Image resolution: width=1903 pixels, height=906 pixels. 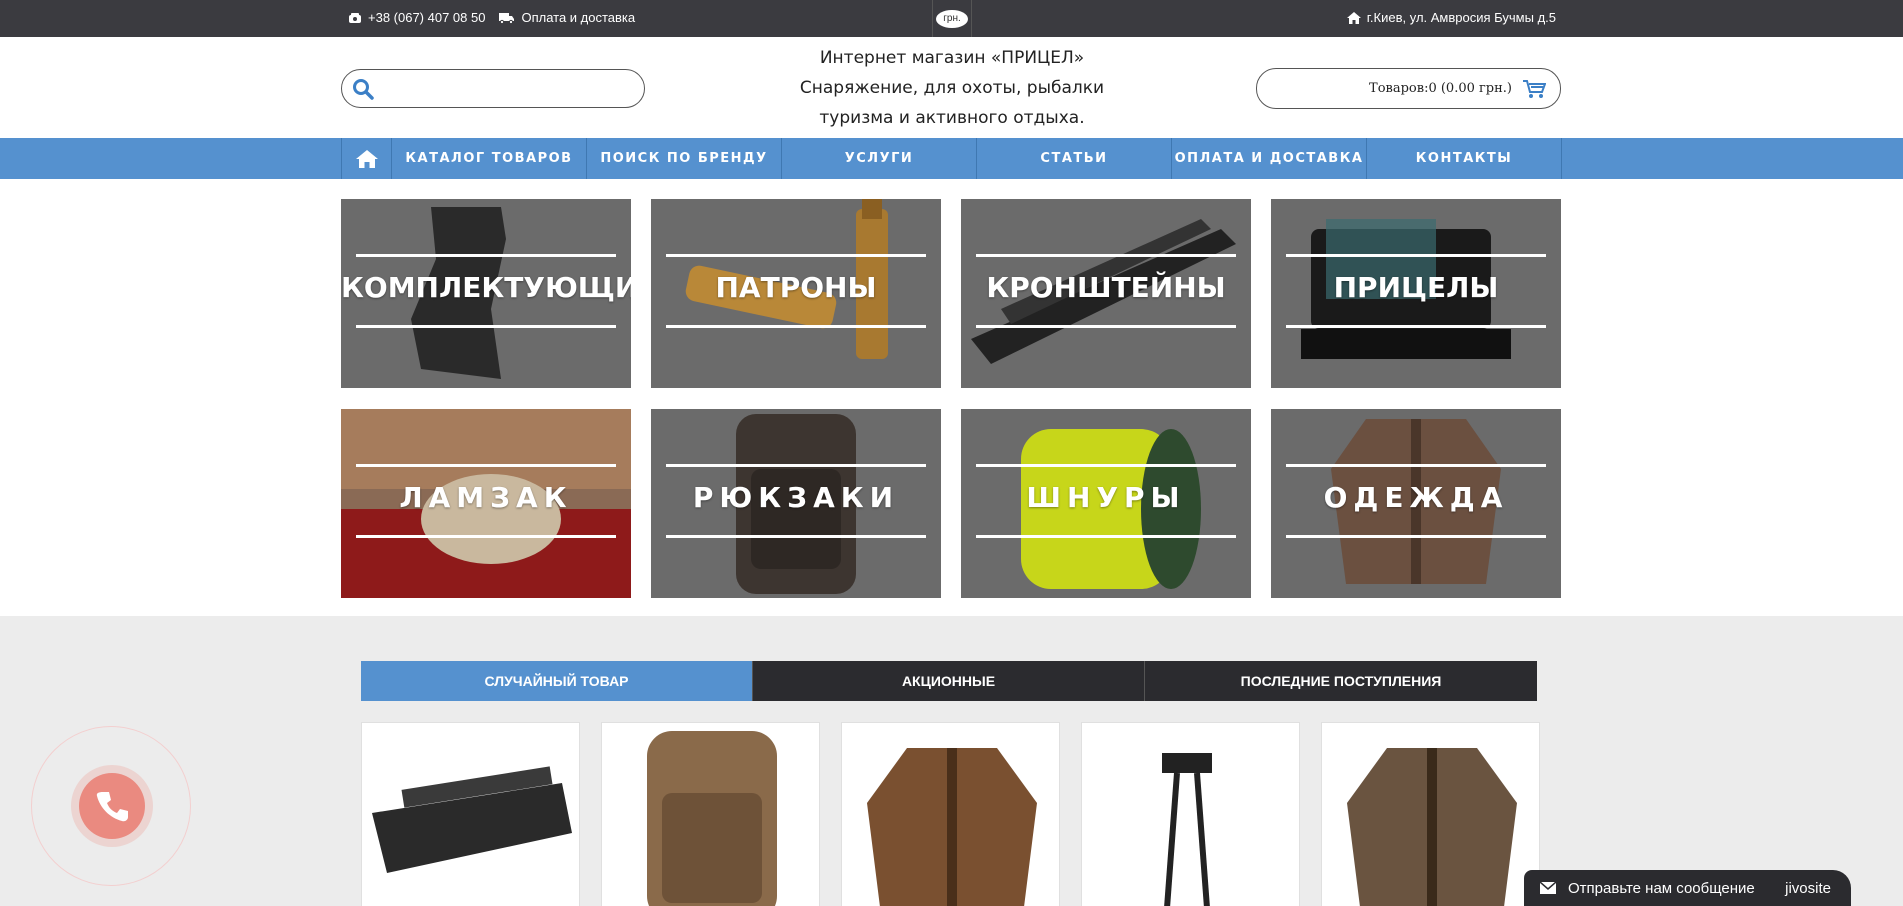 I want to click on search-box, so click(x=493, y=88).